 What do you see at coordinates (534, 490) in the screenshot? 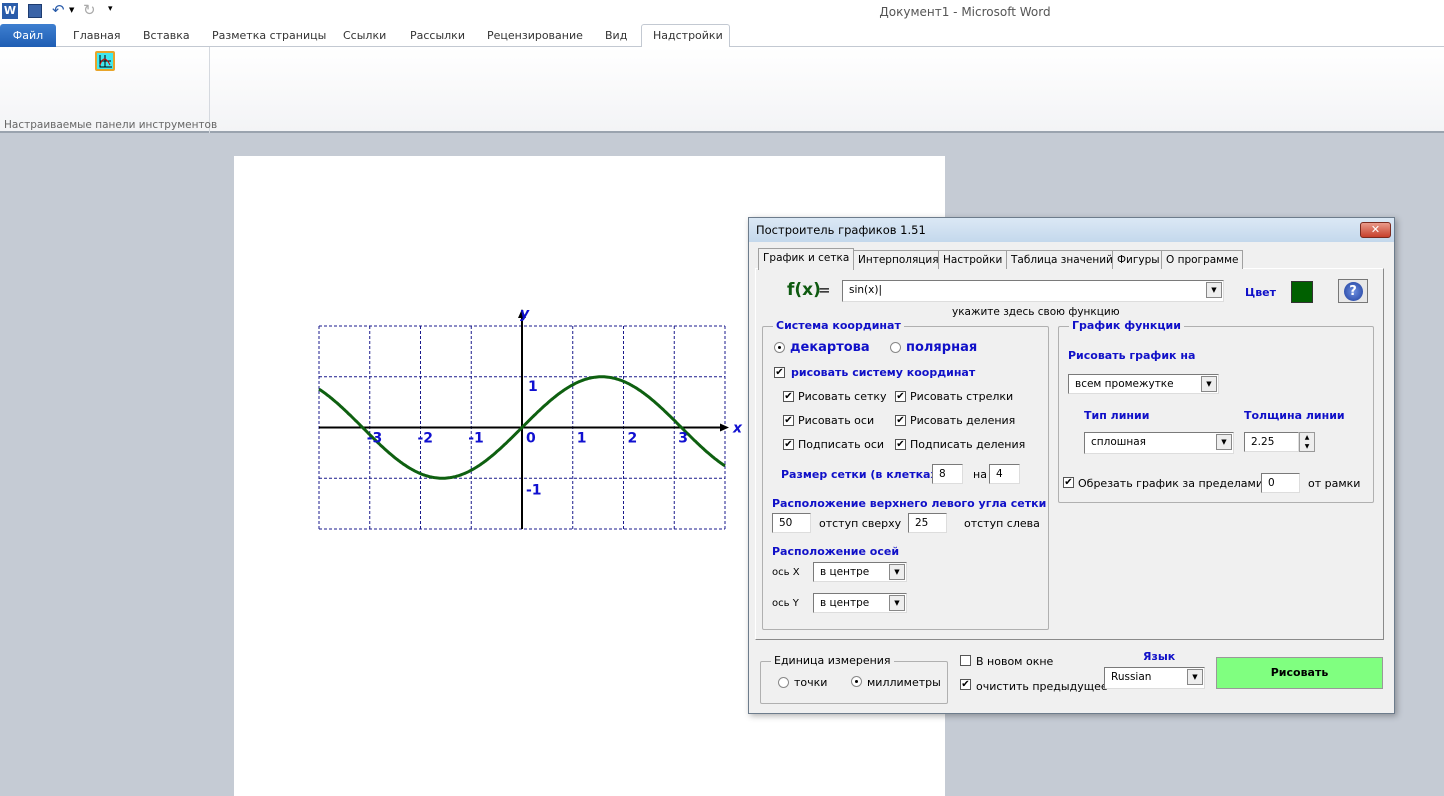
I see `y-tick-label: -1` at bounding box center [534, 490].